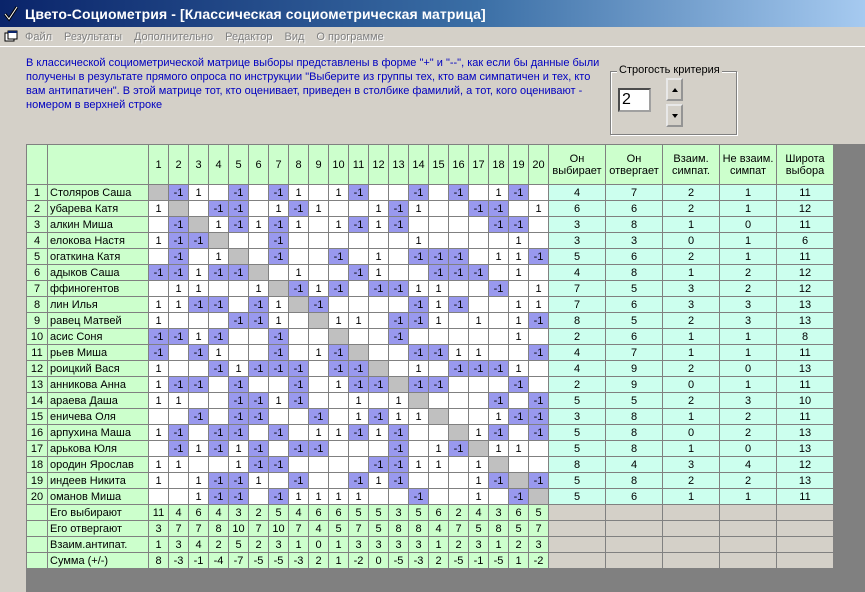  What do you see at coordinates (430, 256) in the screenshot?
I see `table-row: 5 огаткина Катя -1 1 -1 -1 1 -1 -1 -1 1 1 -1 5 6 2 1 11` at bounding box center [430, 256].